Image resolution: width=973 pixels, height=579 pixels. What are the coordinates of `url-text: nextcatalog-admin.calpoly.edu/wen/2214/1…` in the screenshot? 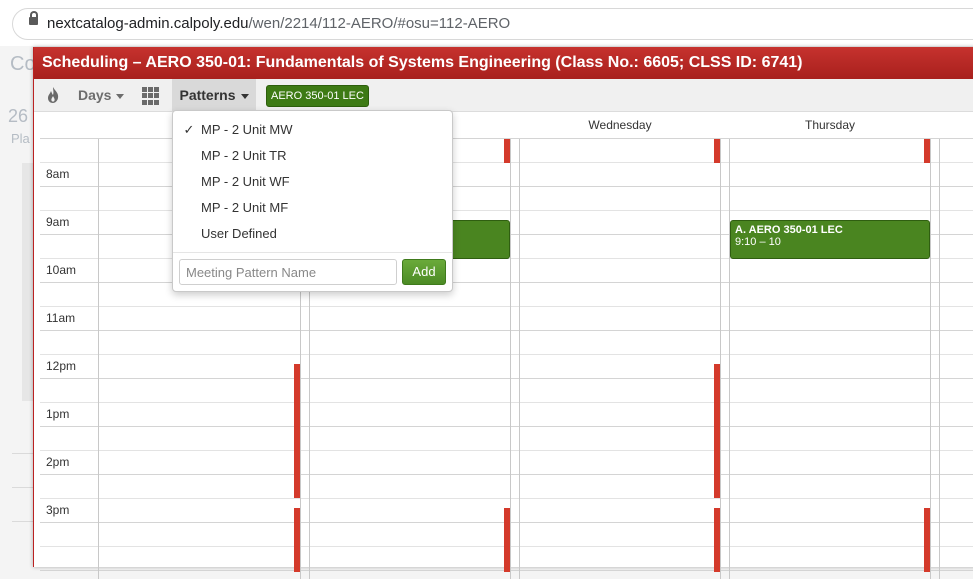 It's located at (278, 23).